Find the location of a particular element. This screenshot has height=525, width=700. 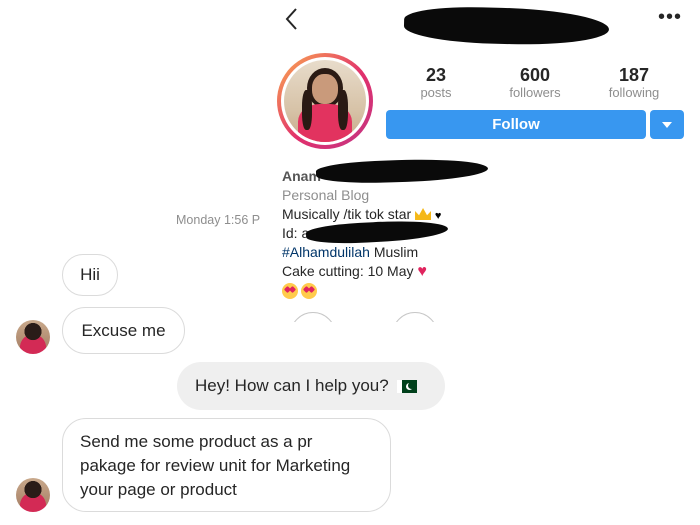

red-heart-emoji: ♥ is located at coordinates (422, 271).